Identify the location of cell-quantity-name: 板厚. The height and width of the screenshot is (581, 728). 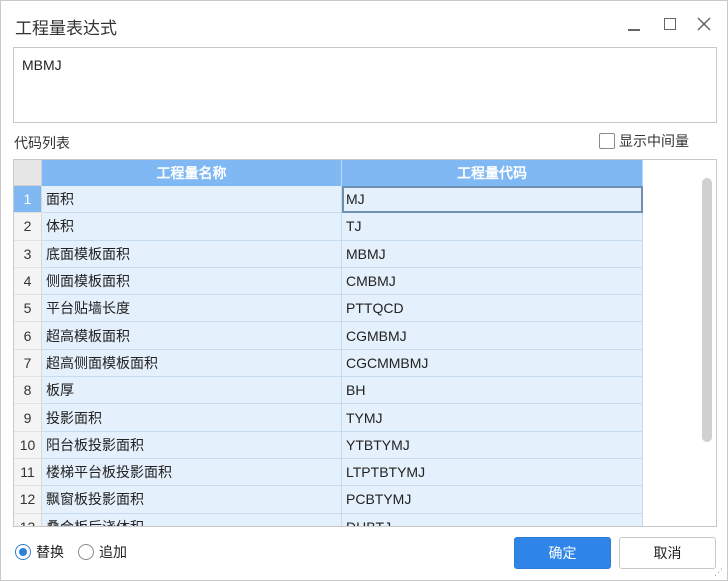
(192, 391).